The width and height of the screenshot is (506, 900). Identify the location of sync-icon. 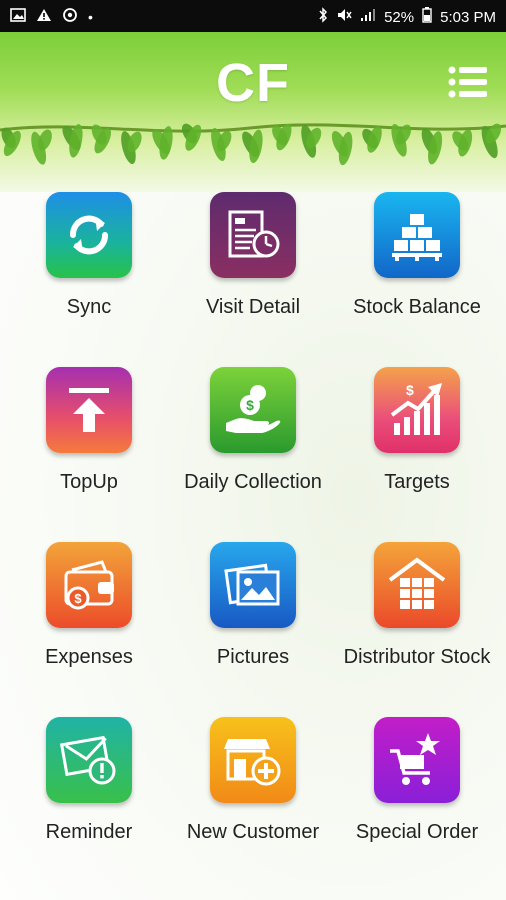
(89, 235).